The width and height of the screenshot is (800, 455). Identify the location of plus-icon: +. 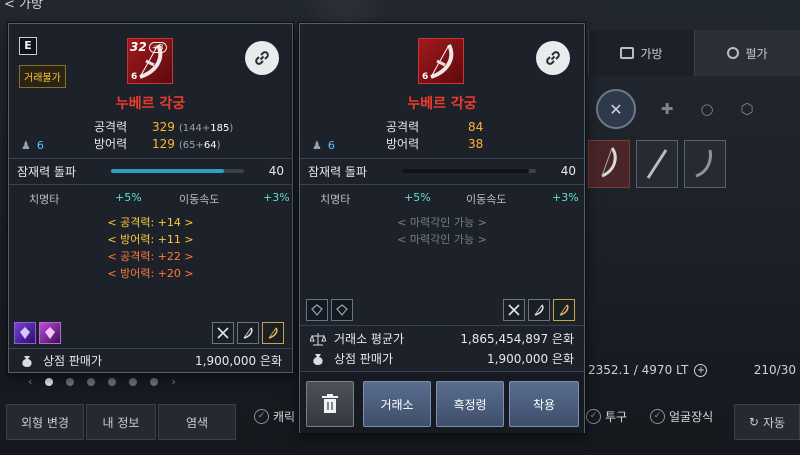
(701, 370).